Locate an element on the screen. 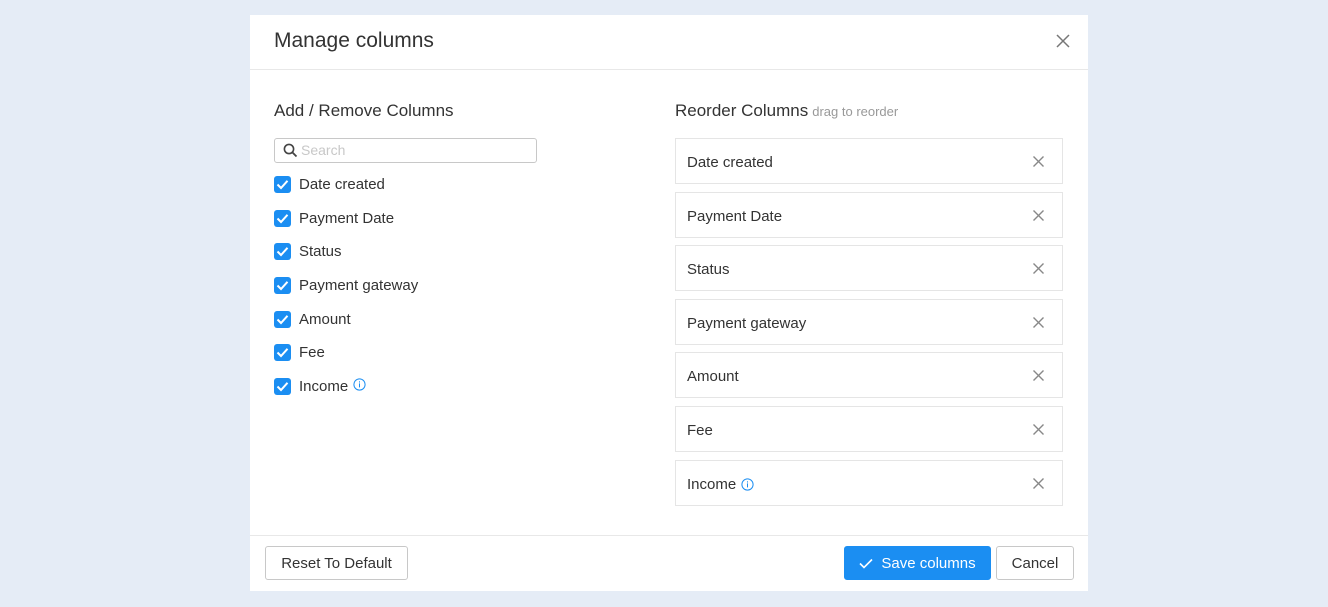 The height and width of the screenshot is (607, 1328). reorder-item-label-wrap: Payment Date is located at coordinates (734, 216).